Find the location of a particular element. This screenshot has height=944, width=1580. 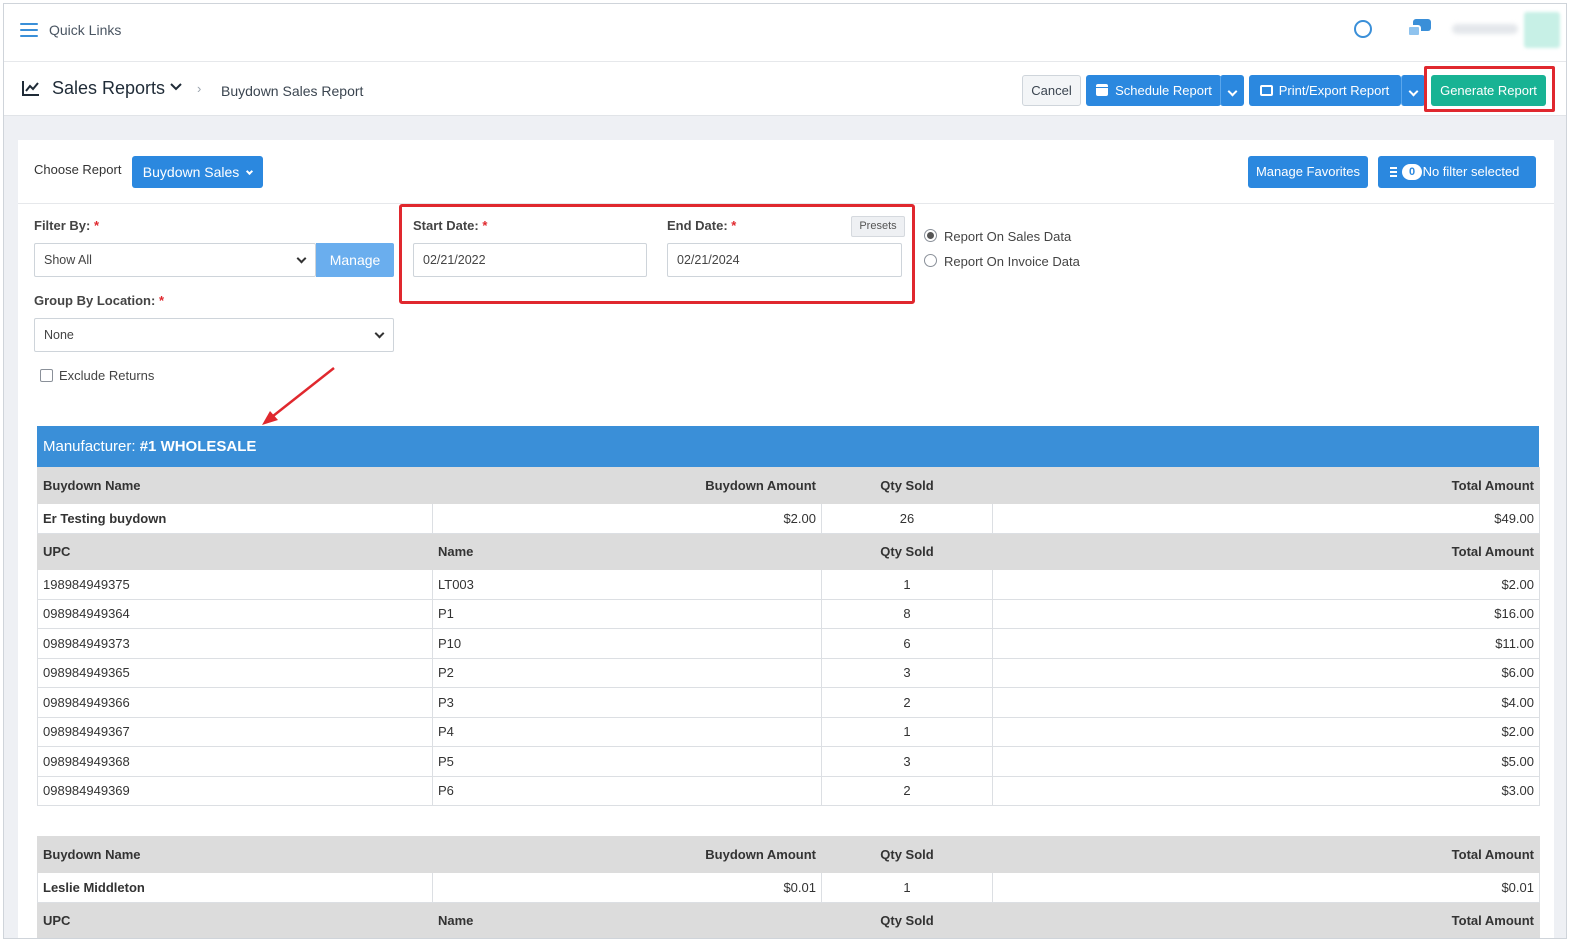

upc-cell: 098984949366 is located at coordinates (235, 702).